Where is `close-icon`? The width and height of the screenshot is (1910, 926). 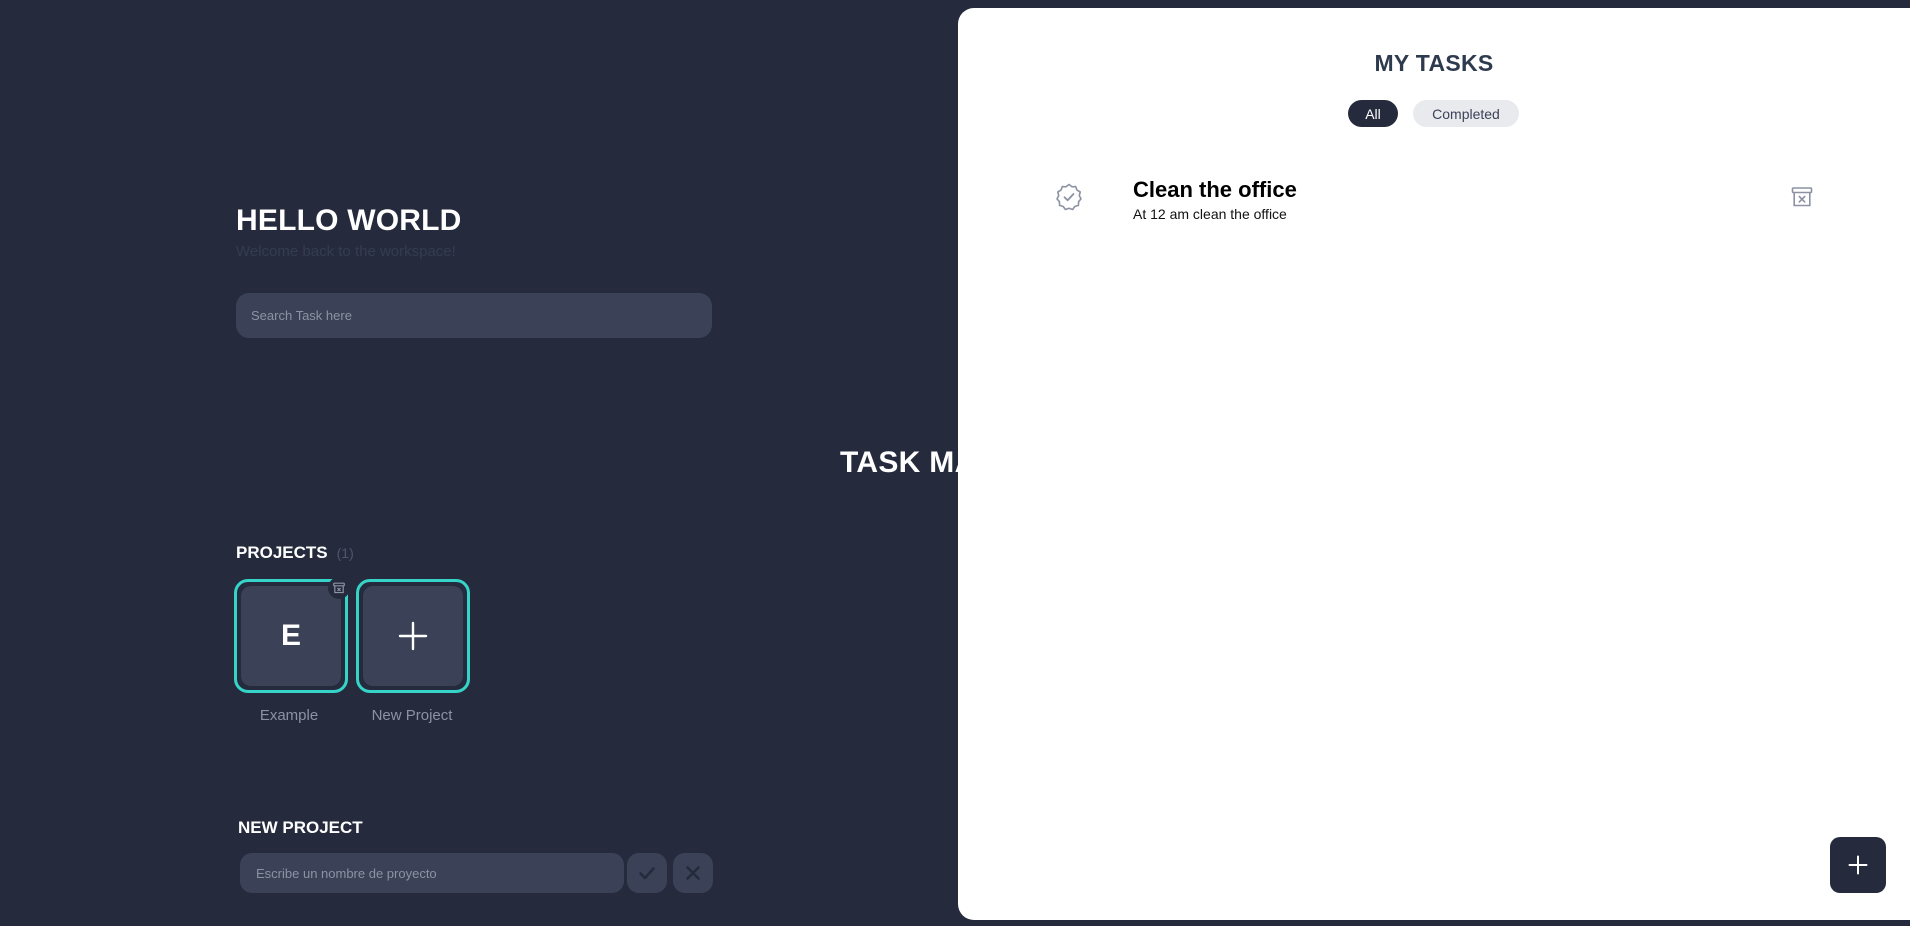
close-icon is located at coordinates (693, 873).